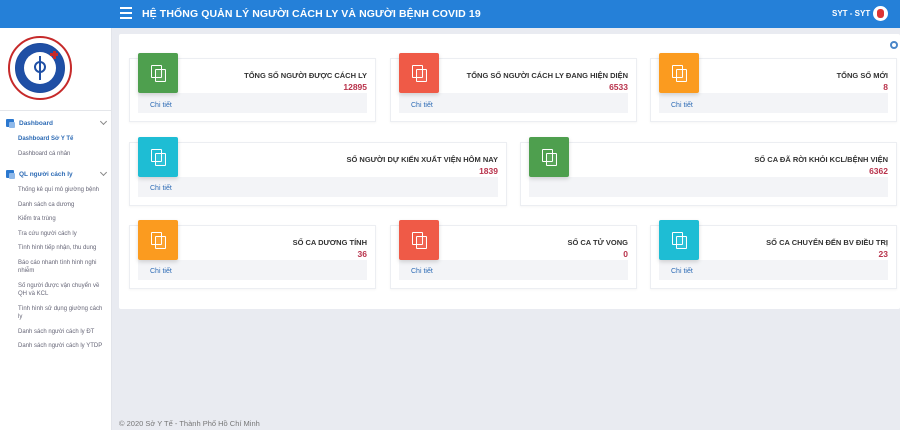  What do you see at coordinates (10, 123) in the screenshot?
I see `dashboard-icon` at bounding box center [10, 123].